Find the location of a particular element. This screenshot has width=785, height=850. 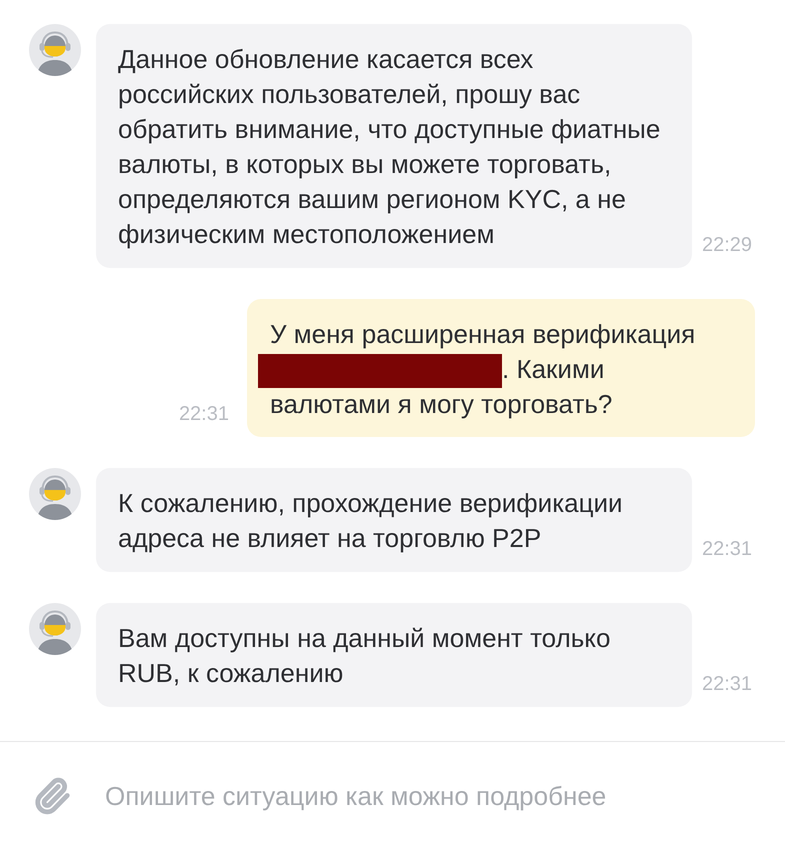

message-text: К сожалению, прохождение верификации адреса не влияет на торговлю P2P is located at coordinates (371, 521).